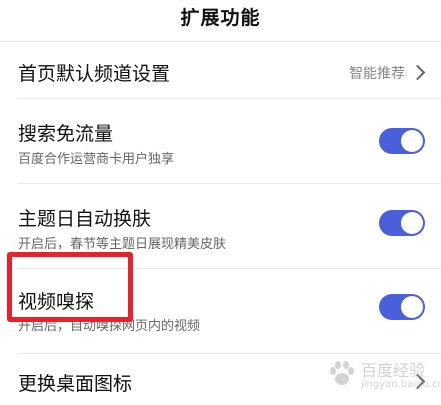 The height and width of the screenshot is (405, 441). Describe the element at coordinates (401, 384) in the screenshot. I see `watermark-url: jingyan.baidu.com` at that location.